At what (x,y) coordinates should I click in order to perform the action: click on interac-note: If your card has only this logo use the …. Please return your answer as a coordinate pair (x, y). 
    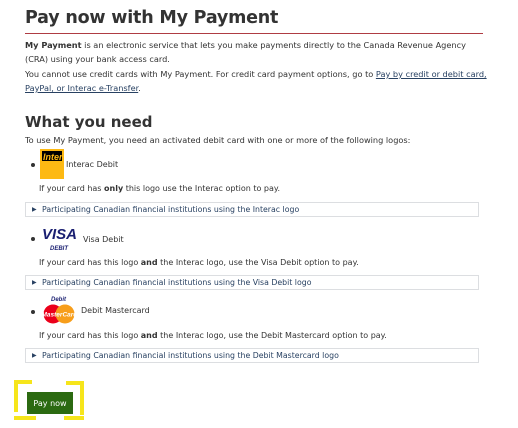
    Looking at the image, I should click on (159, 188).